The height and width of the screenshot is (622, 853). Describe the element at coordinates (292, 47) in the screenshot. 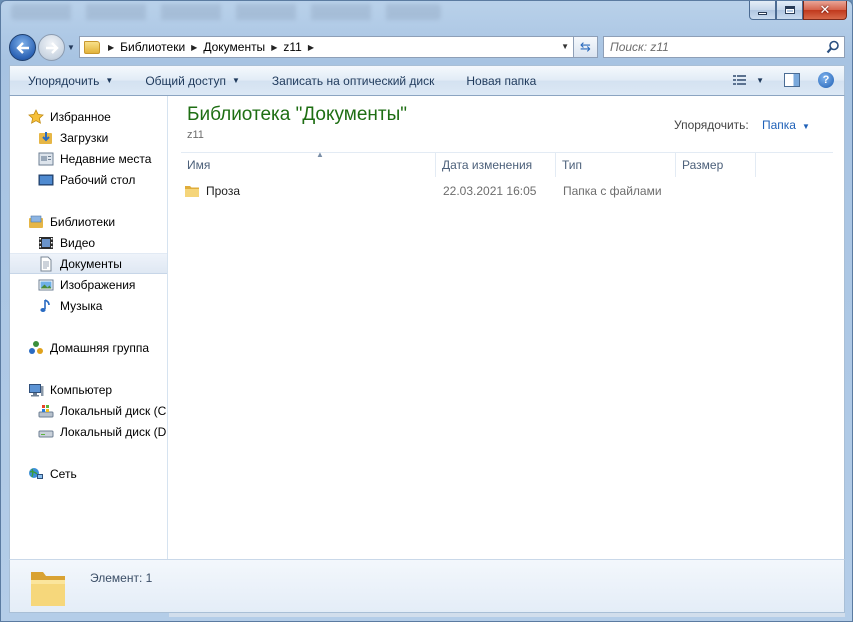

I see `breadcrumb-z11: z11` at that location.